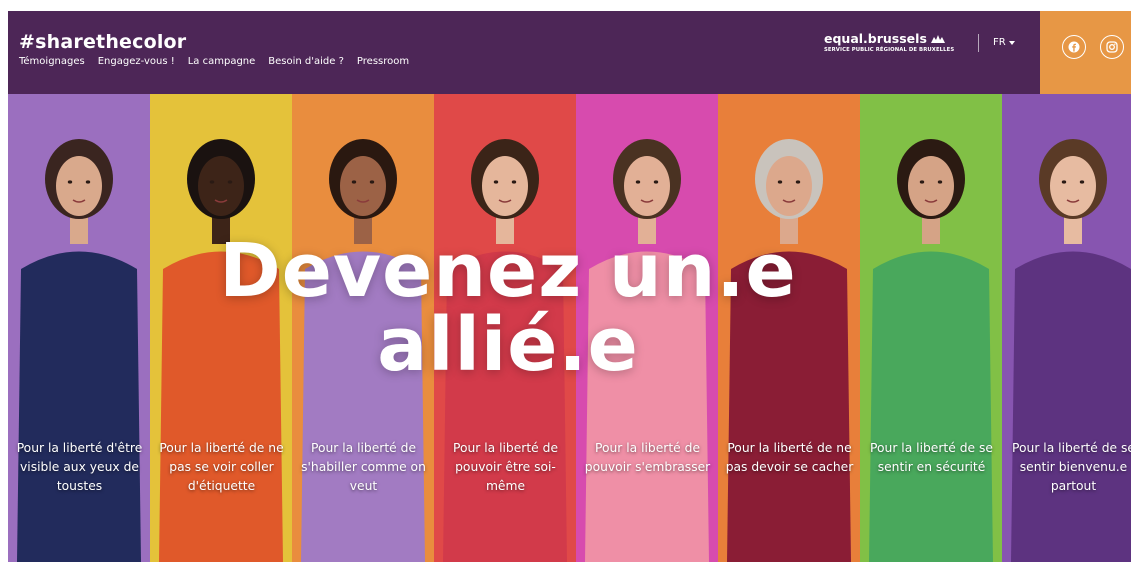 The image size is (1131, 562). I want to click on nav-item-engagez-vous: Engagez-vous !, so click(136, 61).